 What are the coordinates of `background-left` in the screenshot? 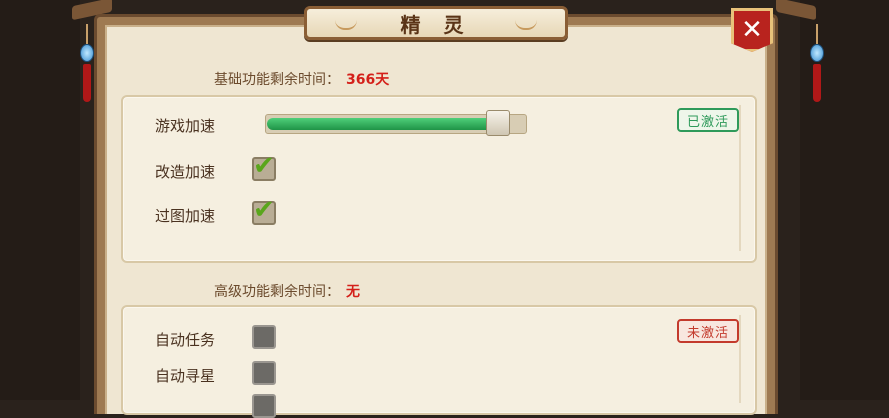 It's located at (40, 200).